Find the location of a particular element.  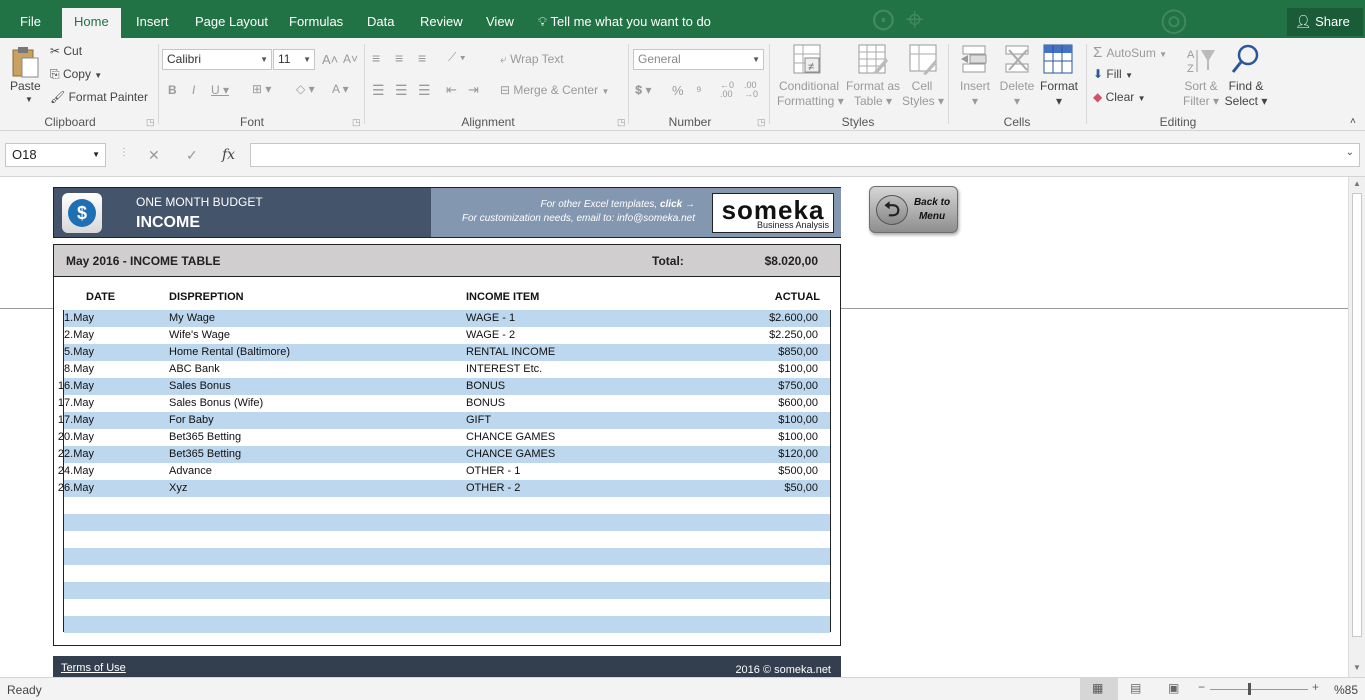

terms-of-use-link: Terms of Use is located at coordinates (93, 668).